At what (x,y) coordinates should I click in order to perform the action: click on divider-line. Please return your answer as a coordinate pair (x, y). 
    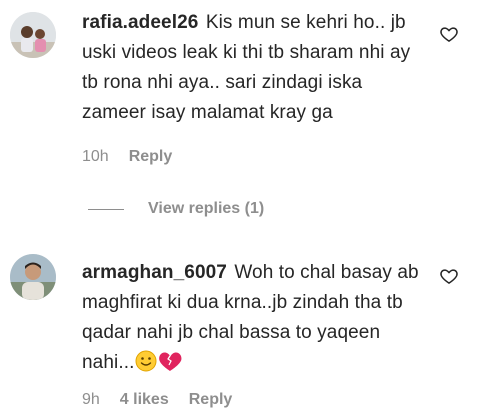
    Looking at the image, I should click on (106, 209).